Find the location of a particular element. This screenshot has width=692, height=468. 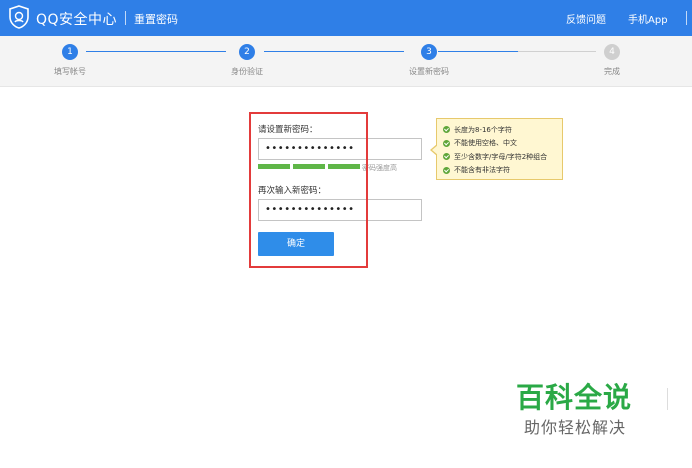

step-3-circle: 3 is located at coordinates (429, 52).